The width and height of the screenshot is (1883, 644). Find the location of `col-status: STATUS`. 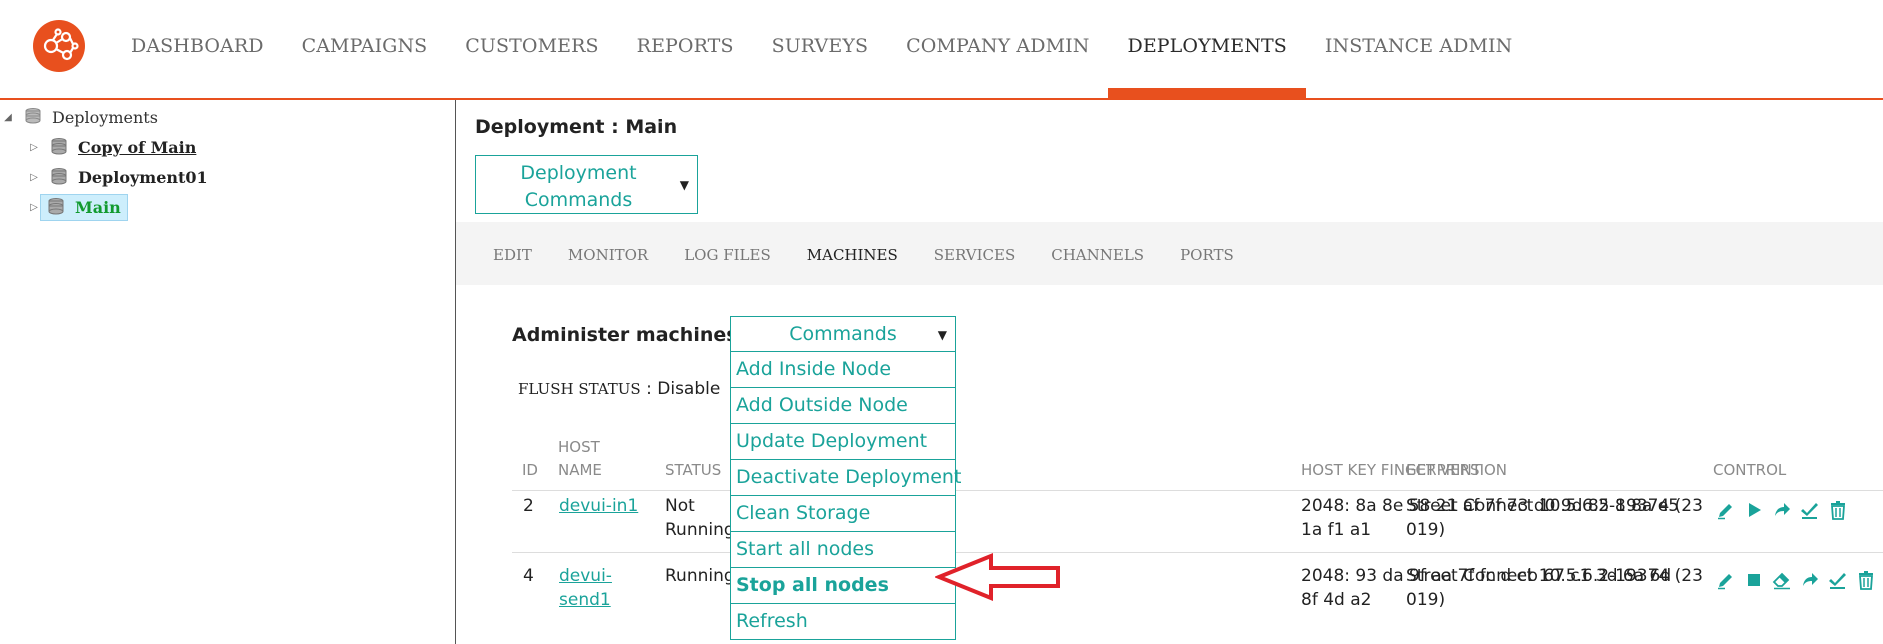

col-status: STATUS is located at coordinates (693, 470).